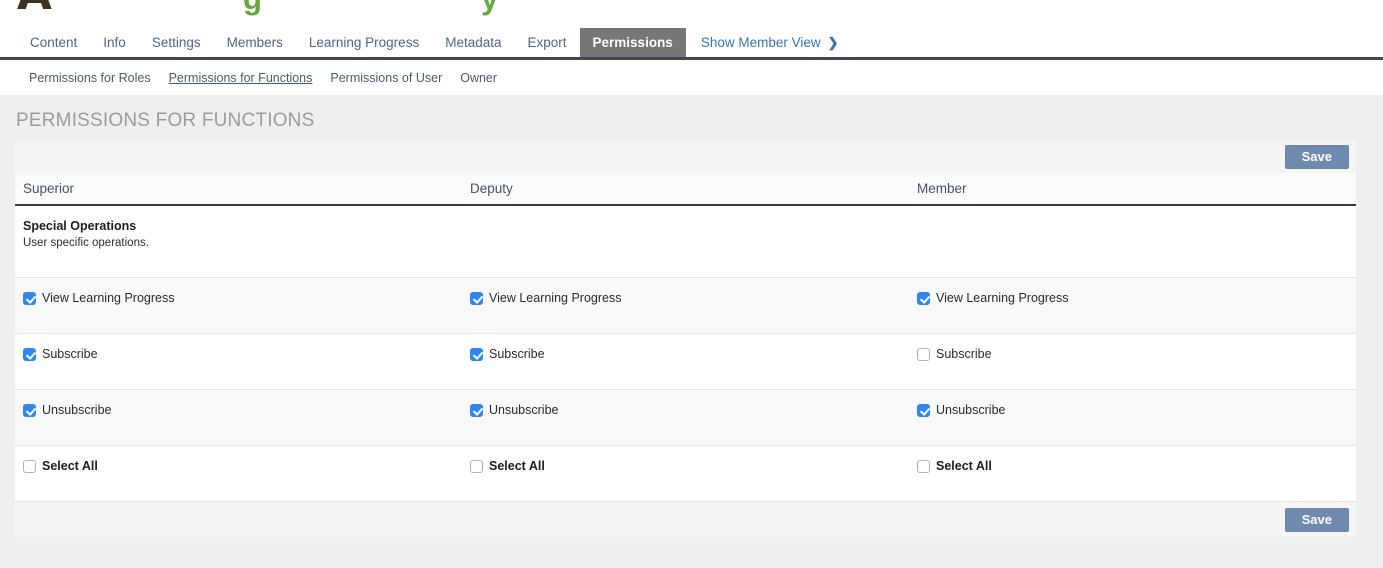 The height and width of the screenshot is (568, 1383). I want to click on checkbox-view-learning-progress-superior, so click(29, 298).